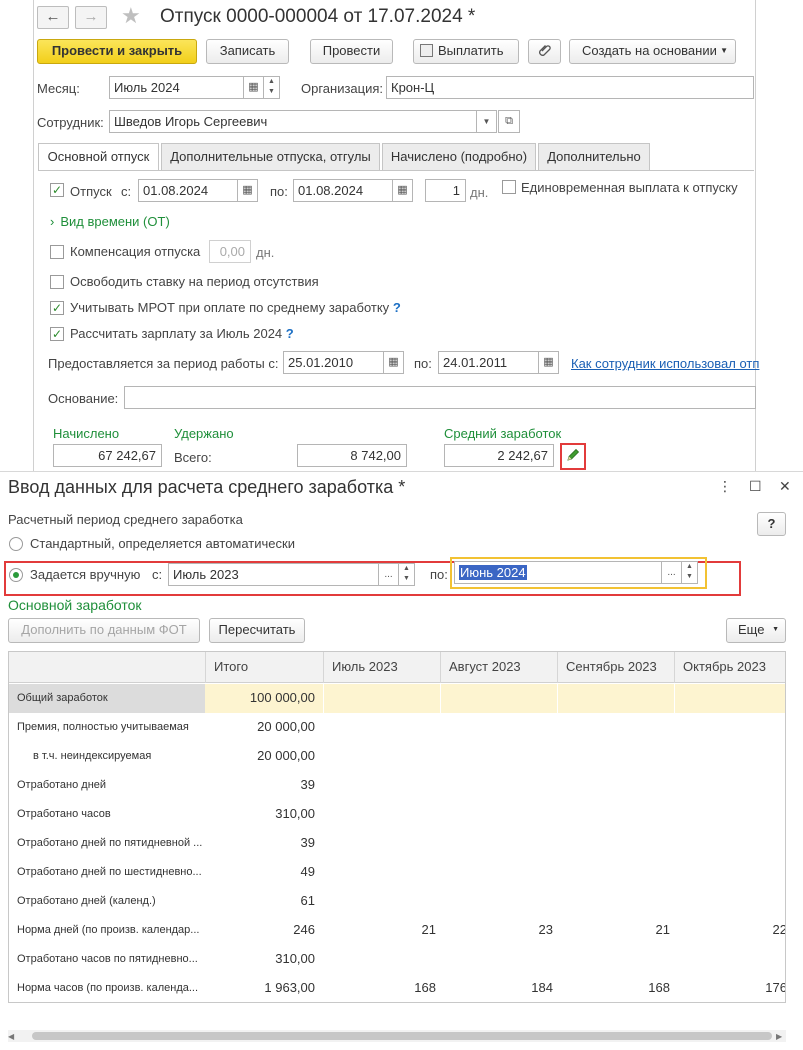 The height and width of the screenshot is (1050, 803). What do you see at coordinates (509, 187) in the screenshot?
I see `one-time-payment-checkbox` at bounding box center [509, 187].